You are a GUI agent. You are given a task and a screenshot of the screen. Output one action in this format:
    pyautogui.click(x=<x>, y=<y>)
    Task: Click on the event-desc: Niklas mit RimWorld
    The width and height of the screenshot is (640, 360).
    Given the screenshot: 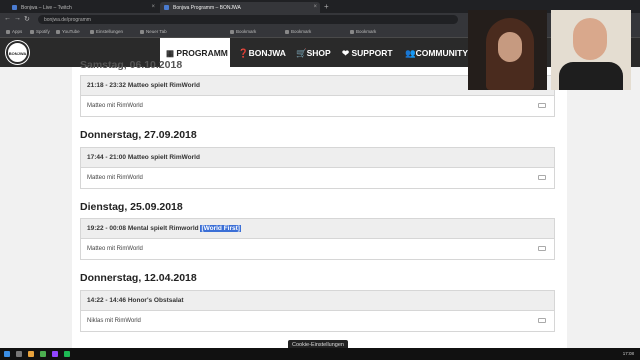 What is the action you would take?
    pyautogui.click(x=114, y=321)
    